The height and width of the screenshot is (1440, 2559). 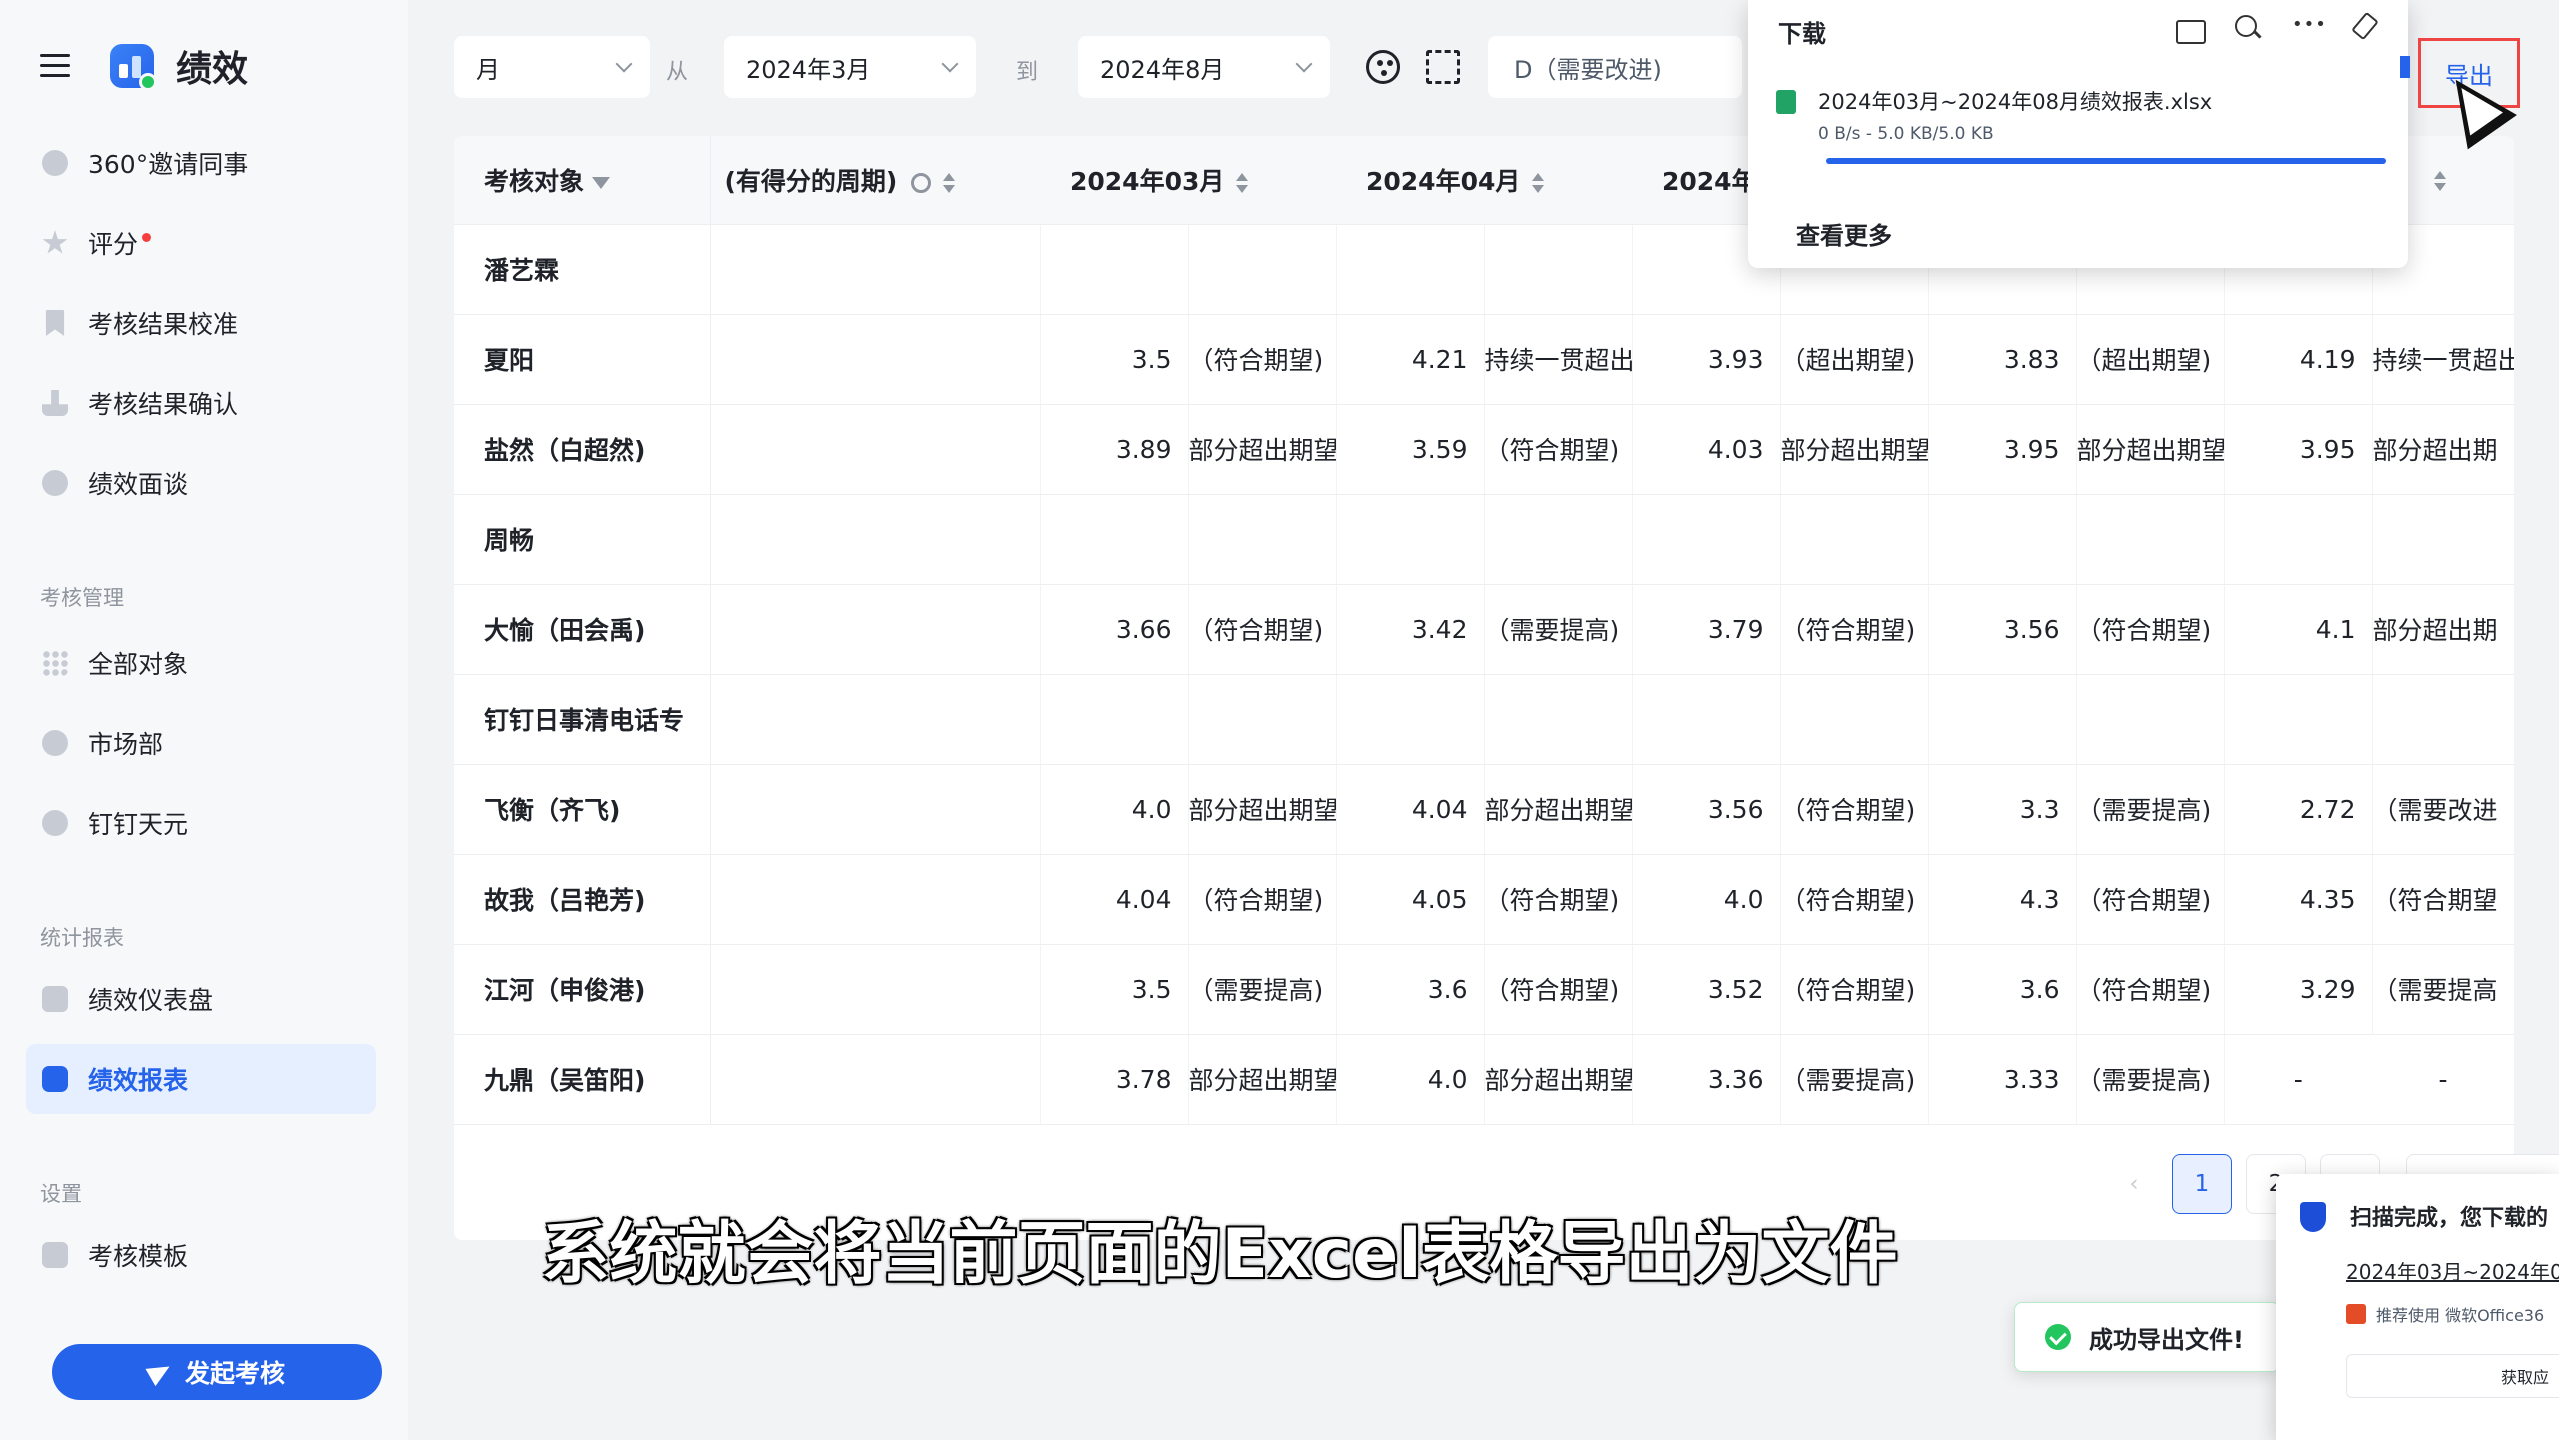 What do you see at coordinates (1706, 359) in the screenshot?
I see `cell-score: 3.93` at bounding box center [1706, 359].